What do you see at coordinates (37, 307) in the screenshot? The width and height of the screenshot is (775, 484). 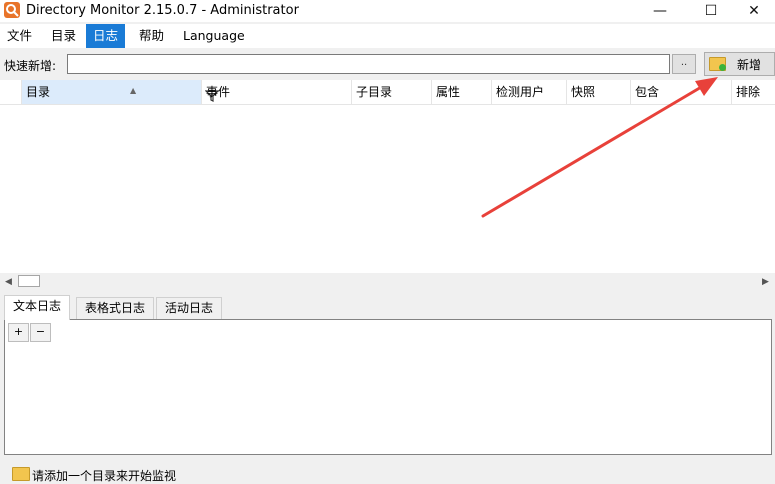 I see `tab-text-log: 文本日志` at bounding box center [37, 307].